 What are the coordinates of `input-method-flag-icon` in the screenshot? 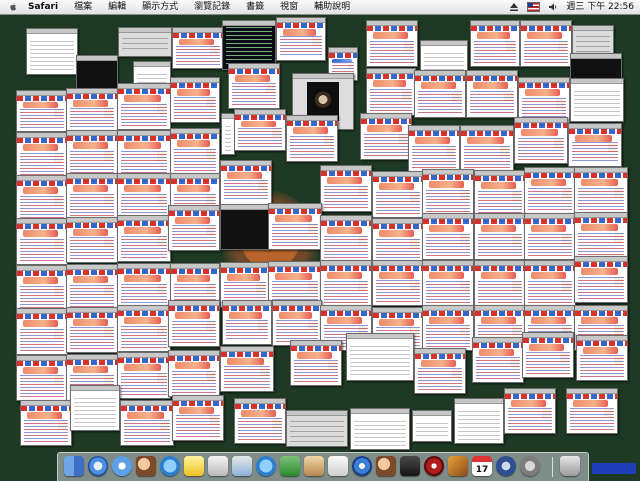 It's located at (534, 7).